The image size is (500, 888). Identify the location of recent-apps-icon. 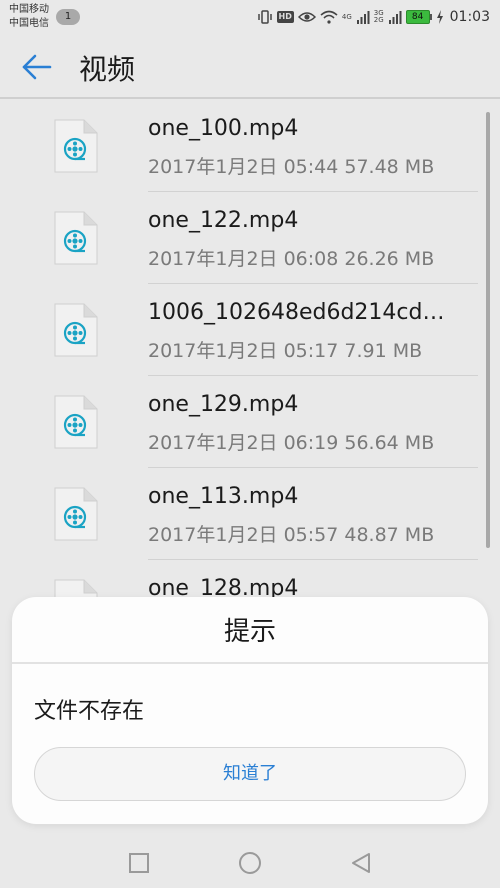
(139, 863).